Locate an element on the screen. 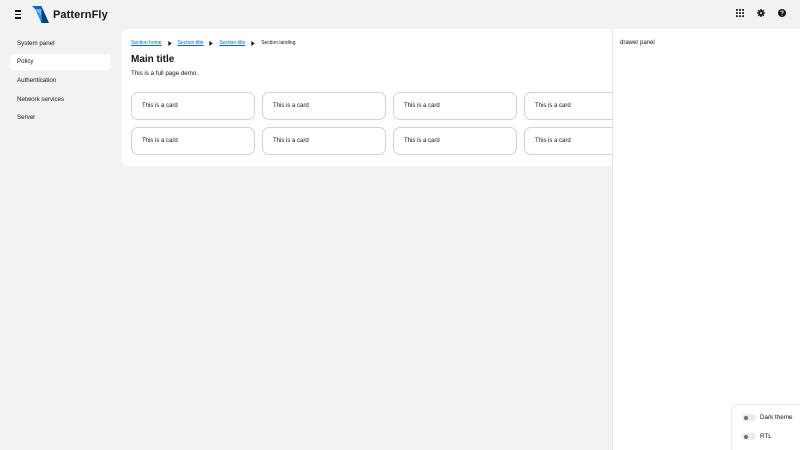 Image resolution: width=800 pixels, height=450 pixels. hamburger-menu-icon is located at coordinates (18, 14).